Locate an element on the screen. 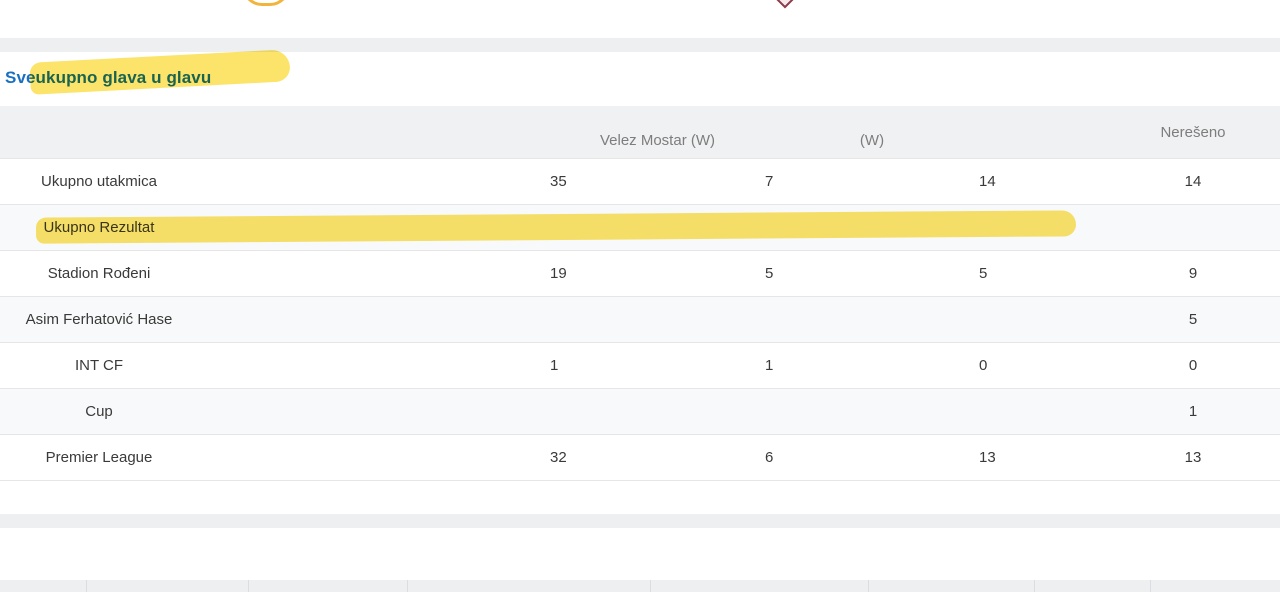 The image size is (1280, 592). row-label: Stadion Rođeni is located at coordinates (99, 273).